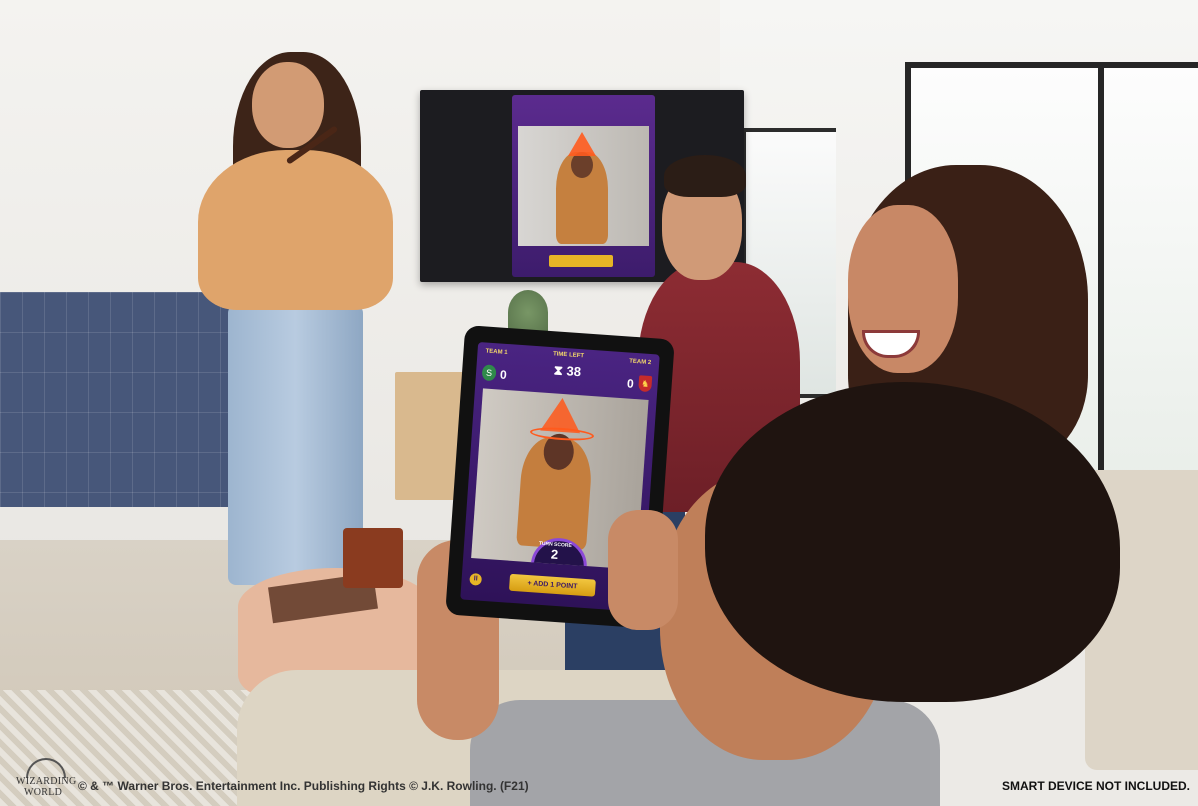 This screenshot has width=1198, height=806. What do you see at coordinates (630, 383) in the screenshot?
I see `team2-score: 0` at bounding box center [630, 383].